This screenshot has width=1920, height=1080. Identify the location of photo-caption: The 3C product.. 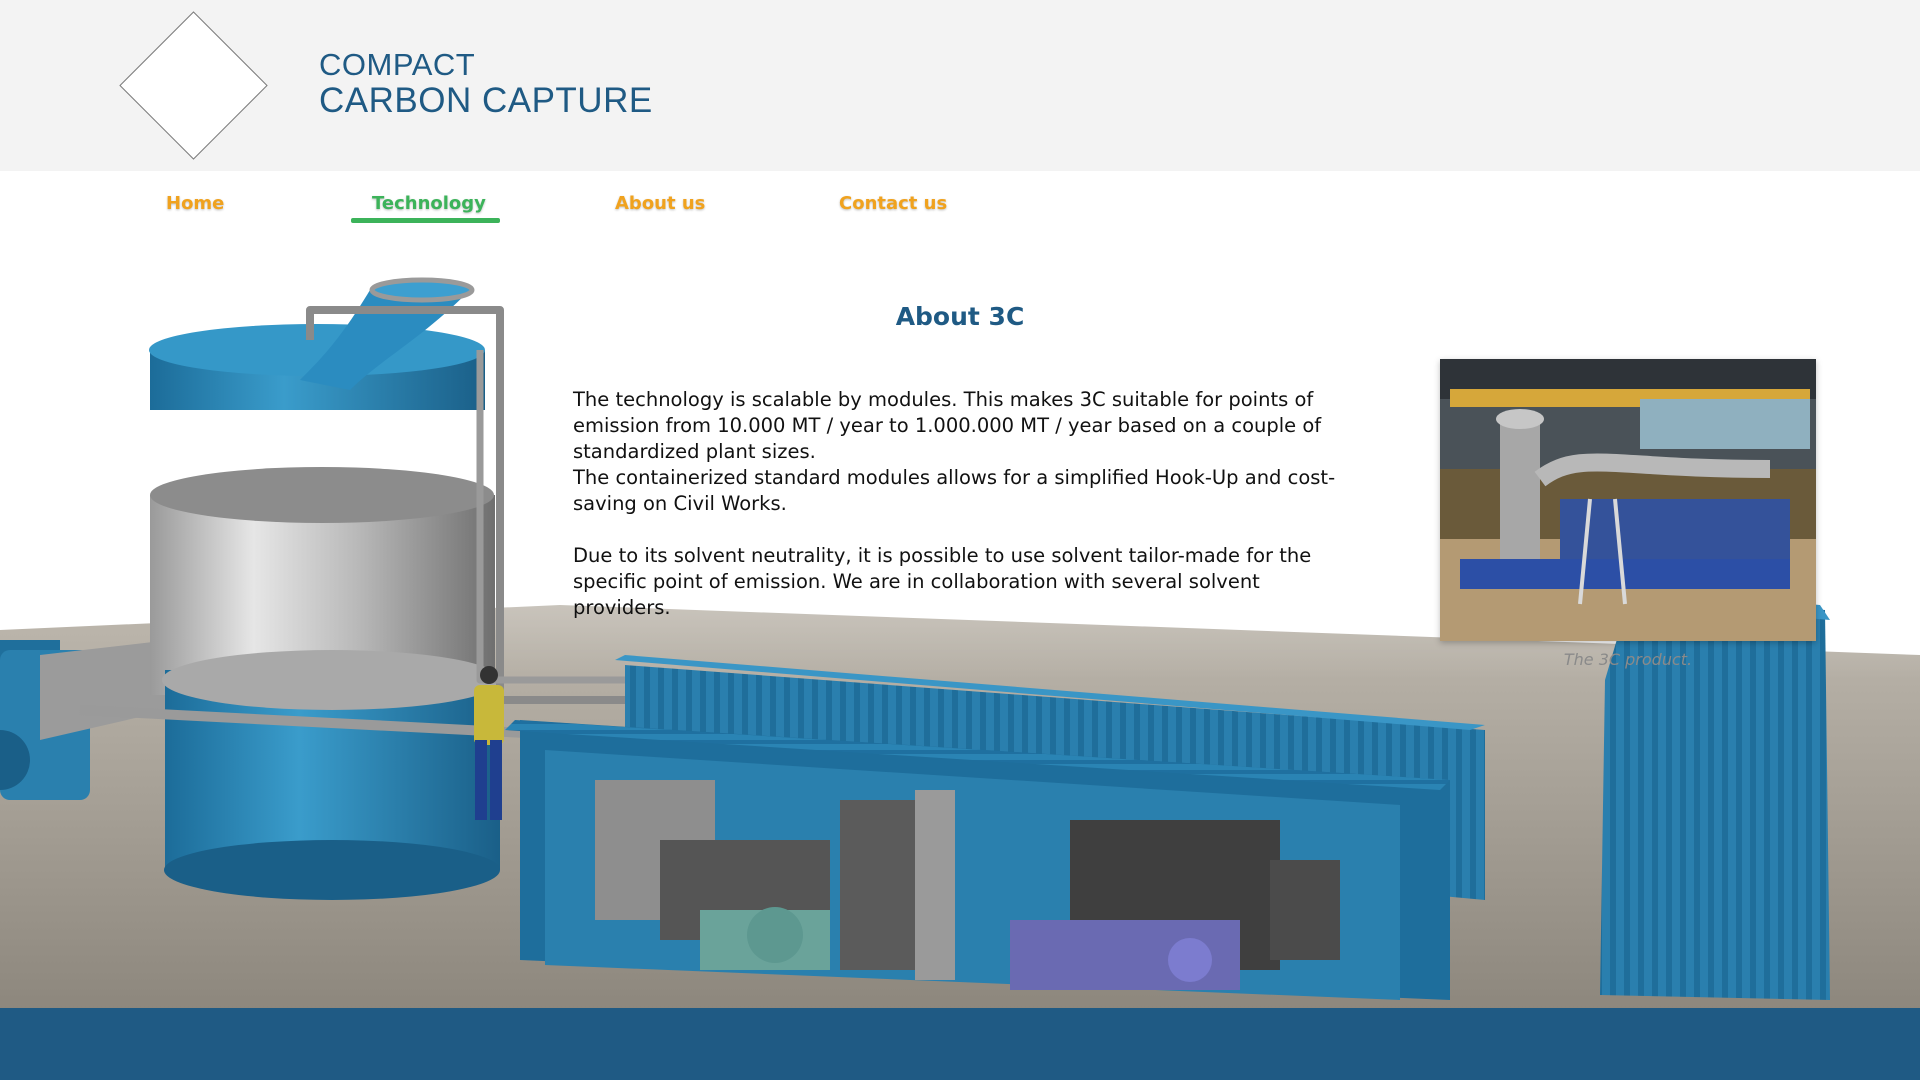
(1628, 659).